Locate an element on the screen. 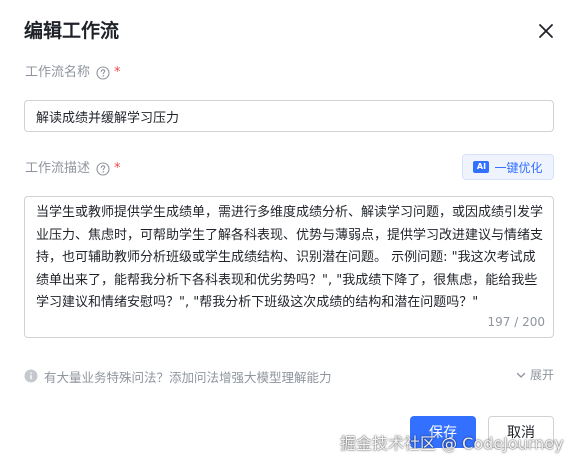 The height and width of the screenshot is (464, 578). close-button is located at coordinates (546, 31).